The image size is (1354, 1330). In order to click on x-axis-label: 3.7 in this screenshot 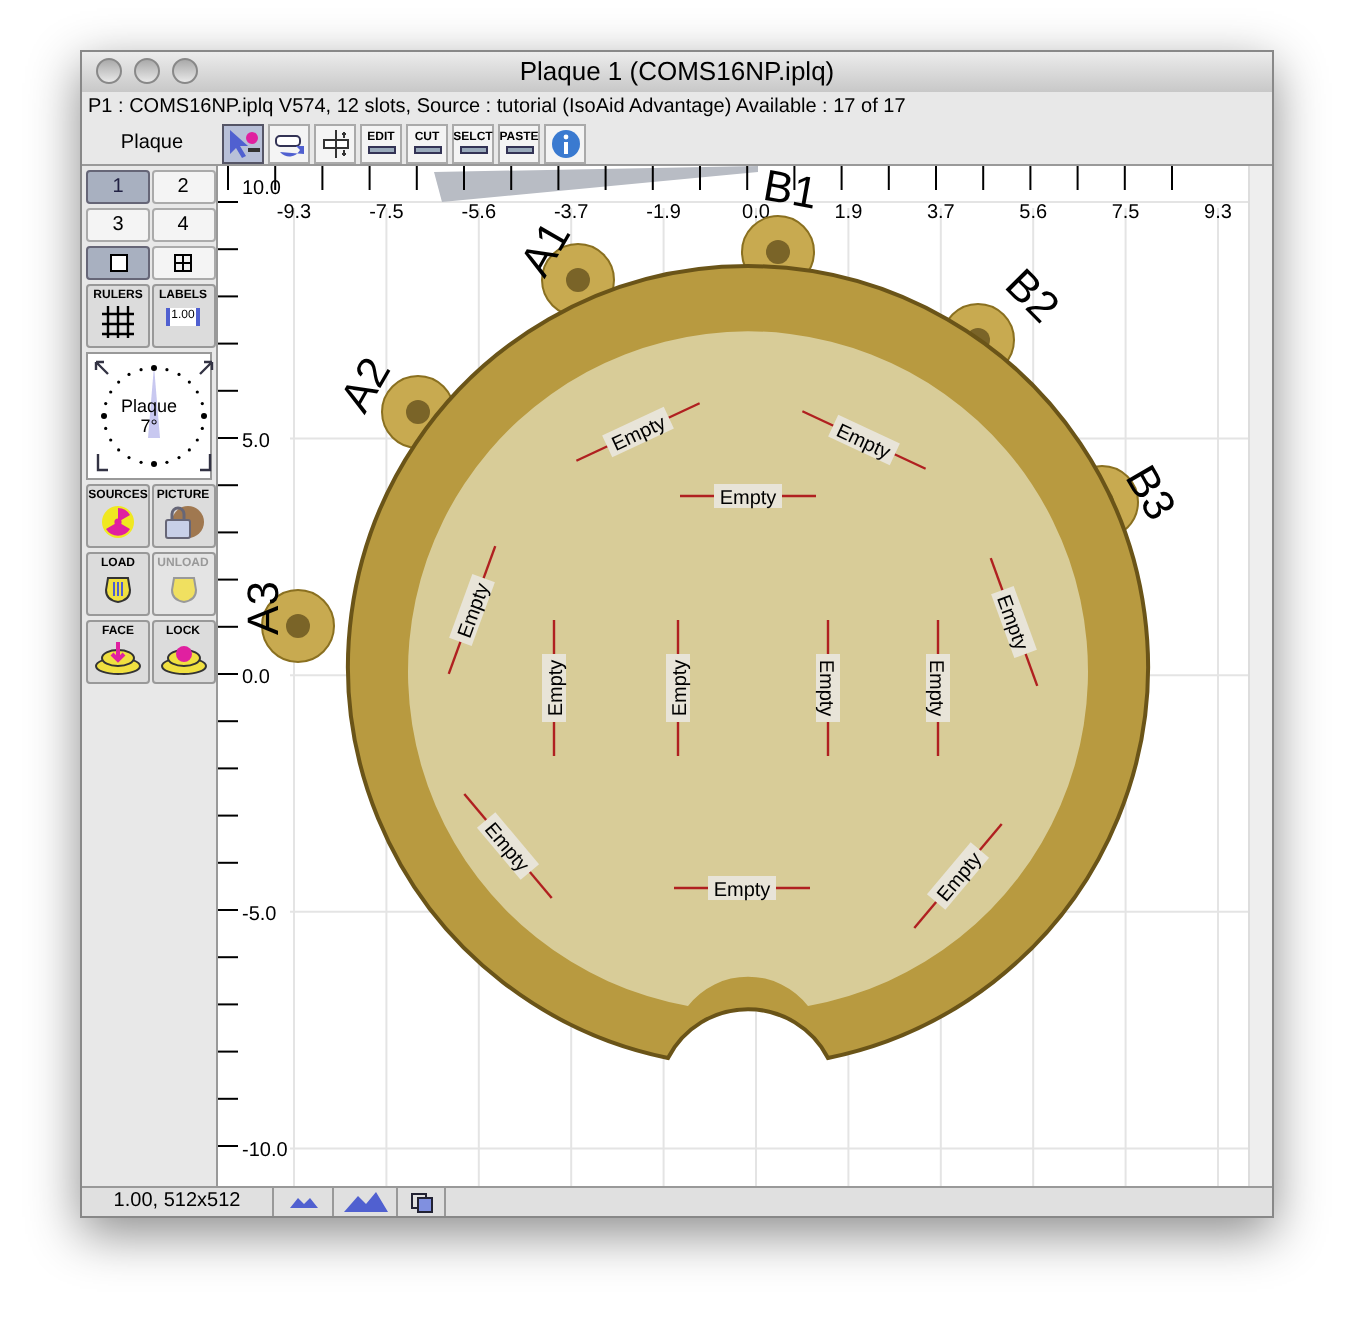, I will do `click(940, 213)`.